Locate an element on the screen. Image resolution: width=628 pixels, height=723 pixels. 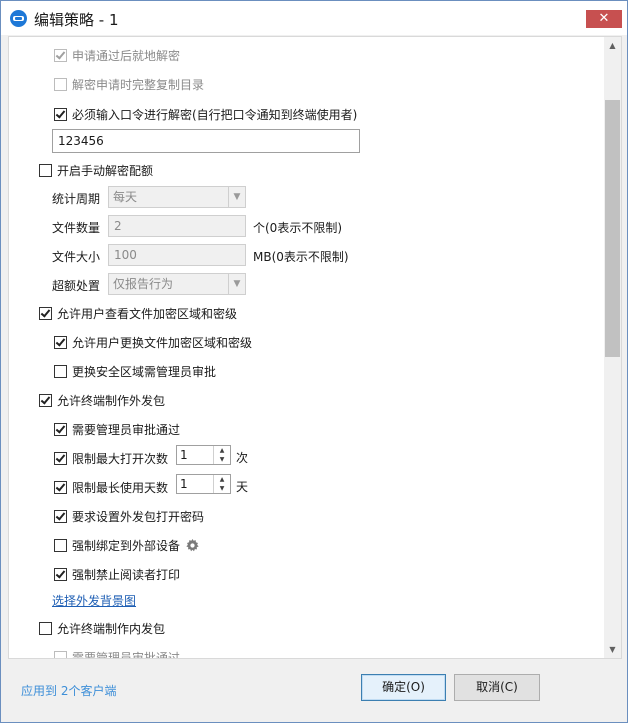
decrypt-after-approval-option: 申请通过后就地解密 is located at coordinates (117, 55).